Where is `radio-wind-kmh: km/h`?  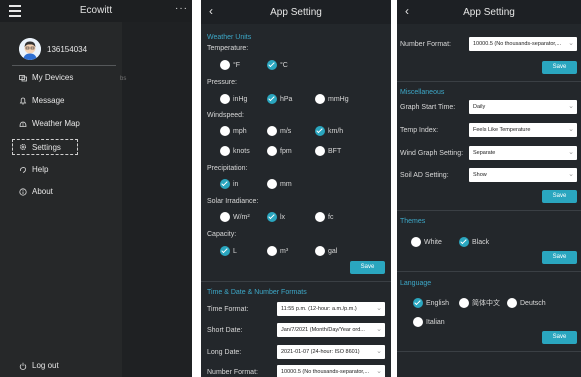
radio-wind-kmh: km/h is located at coordinates (329, 131).